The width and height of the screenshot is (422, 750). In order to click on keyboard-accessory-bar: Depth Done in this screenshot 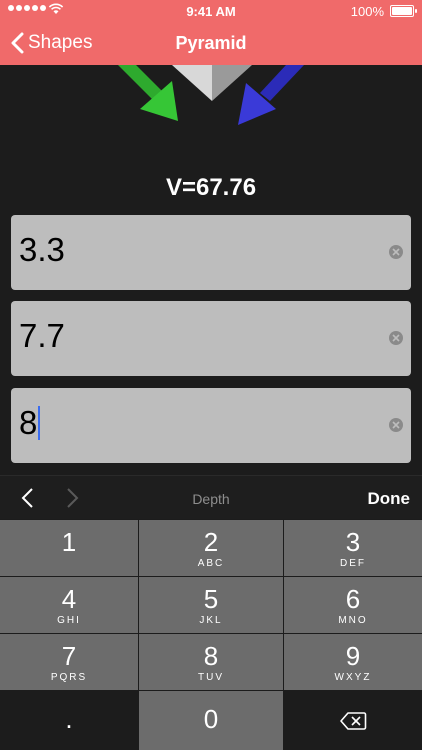, I will do `click(211, 497)`.